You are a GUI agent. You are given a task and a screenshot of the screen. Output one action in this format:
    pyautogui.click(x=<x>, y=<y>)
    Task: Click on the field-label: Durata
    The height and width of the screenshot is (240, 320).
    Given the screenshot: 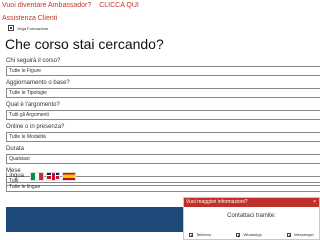 What is the action you would take?
    pyautogui.click(x=15, y=149)
    